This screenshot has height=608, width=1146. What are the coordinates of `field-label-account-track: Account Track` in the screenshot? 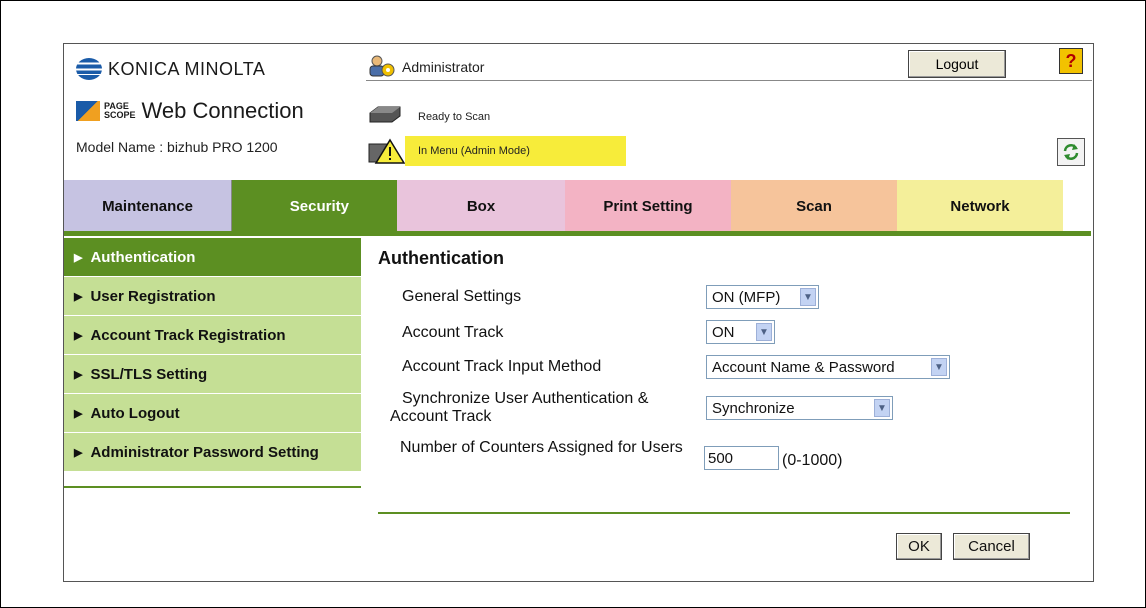 It's located at (453, 332).